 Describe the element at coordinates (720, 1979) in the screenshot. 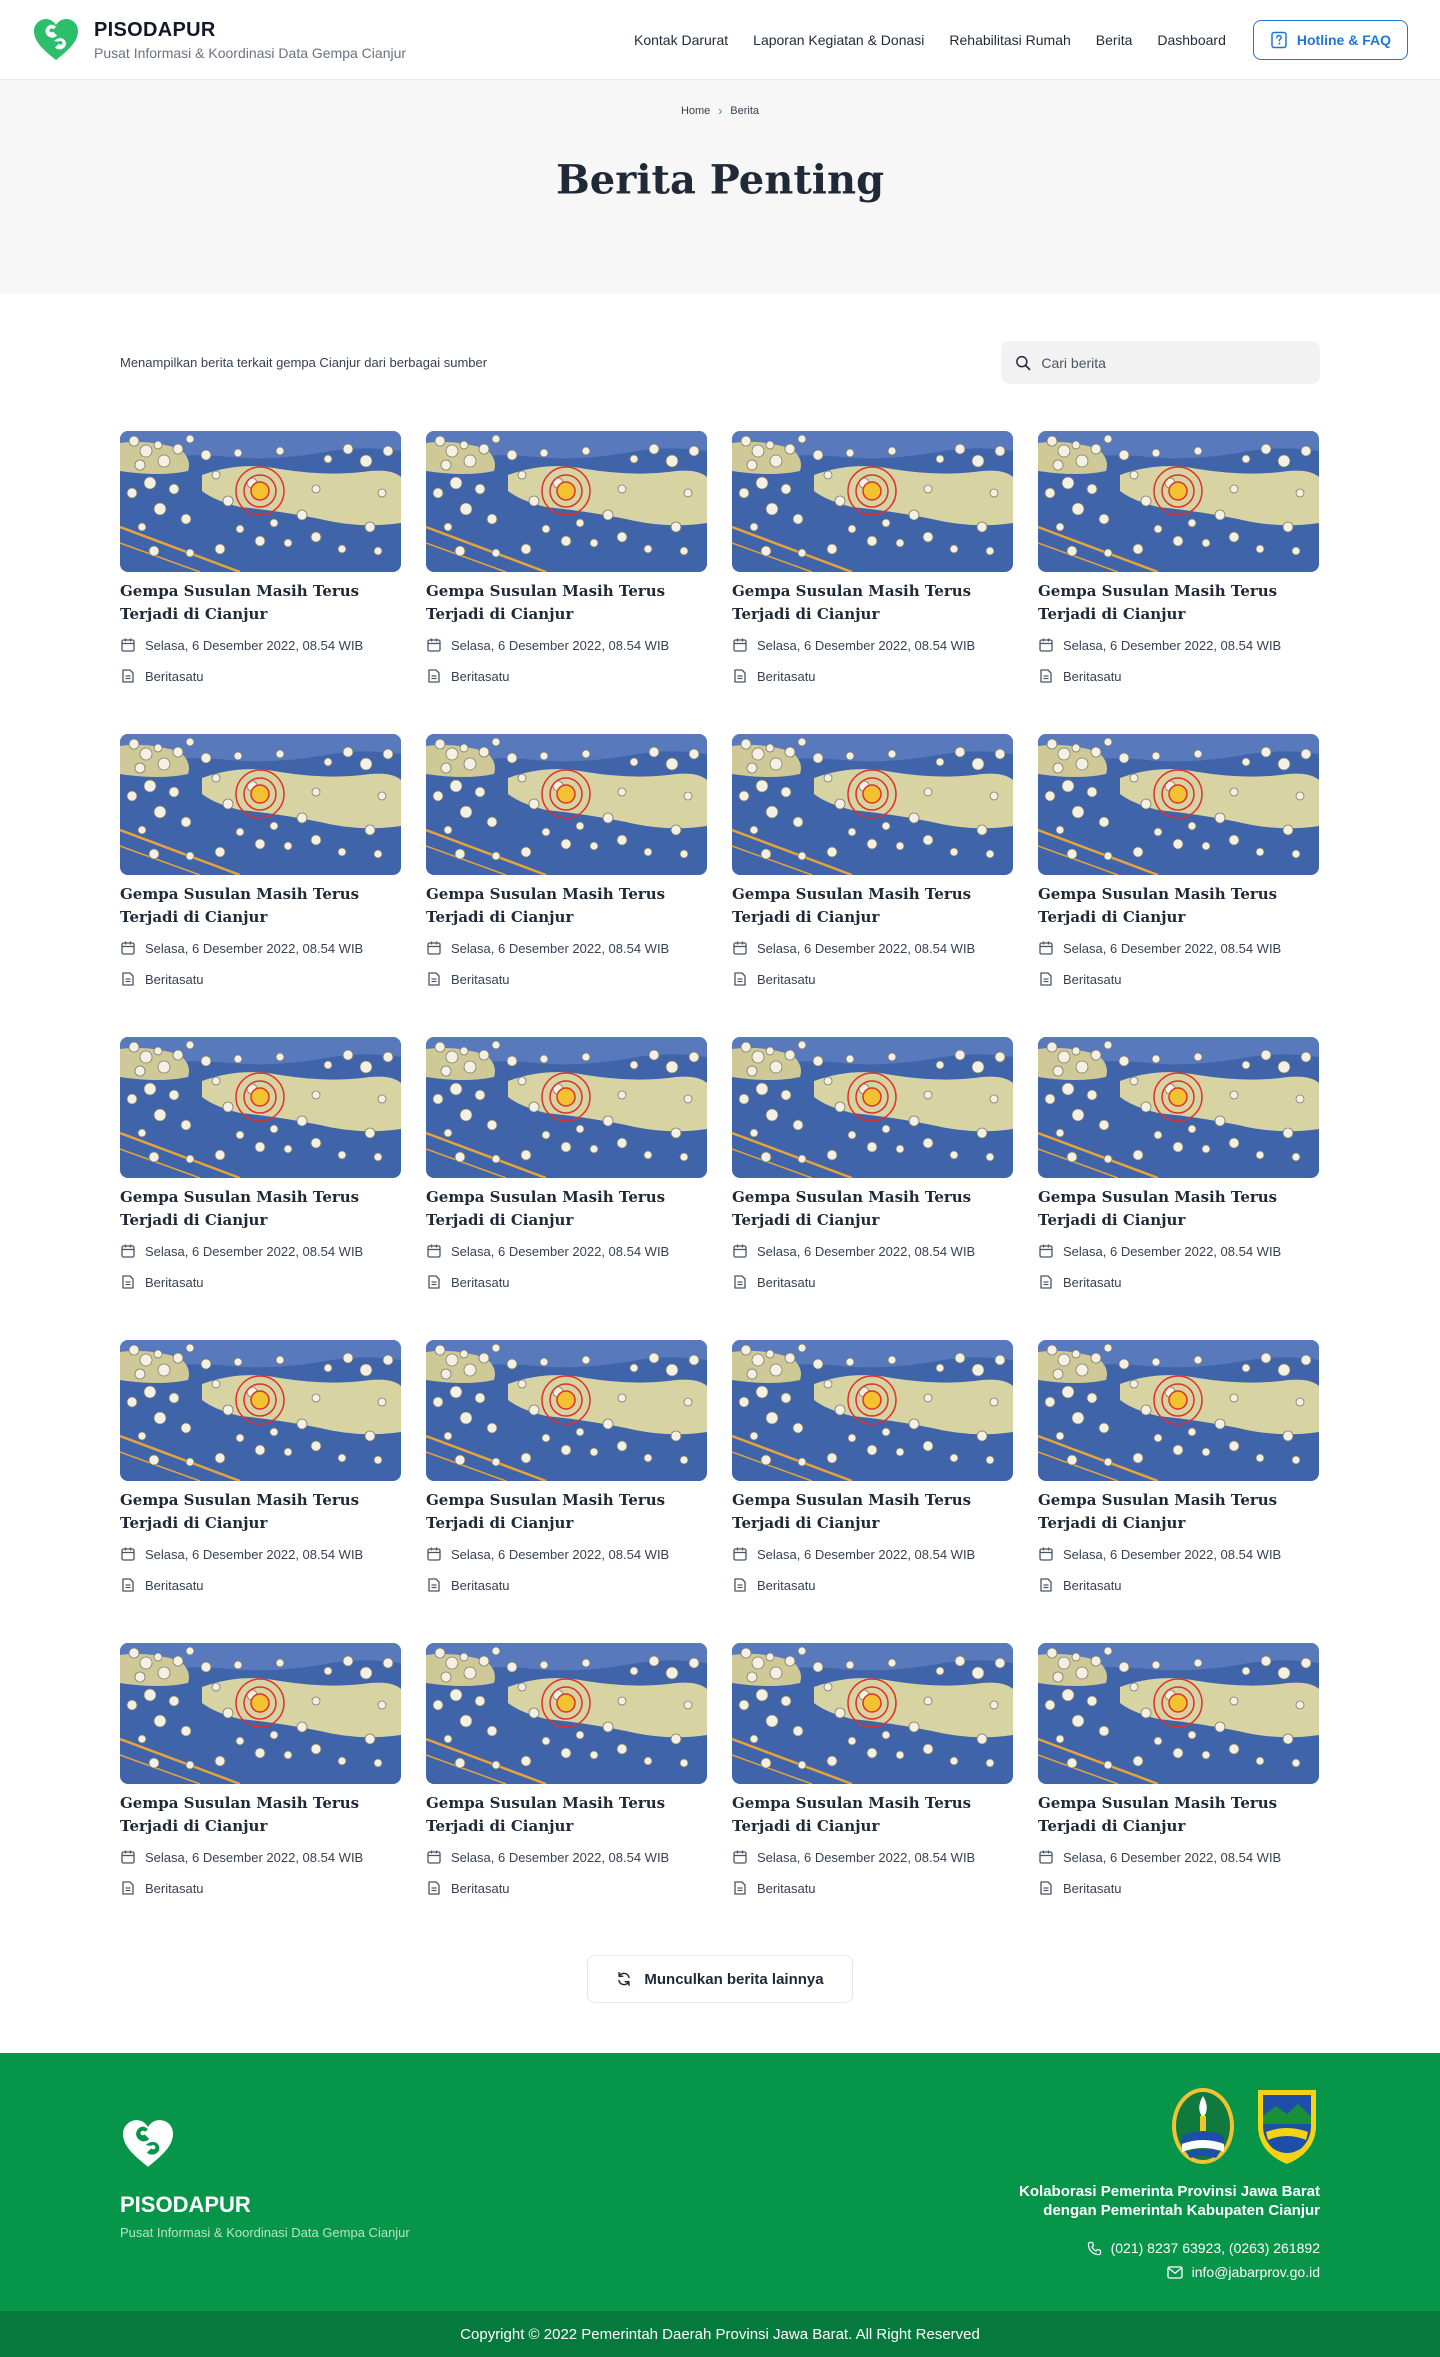

I see `load-more-button: Munculkan berita lainnya` at that location.